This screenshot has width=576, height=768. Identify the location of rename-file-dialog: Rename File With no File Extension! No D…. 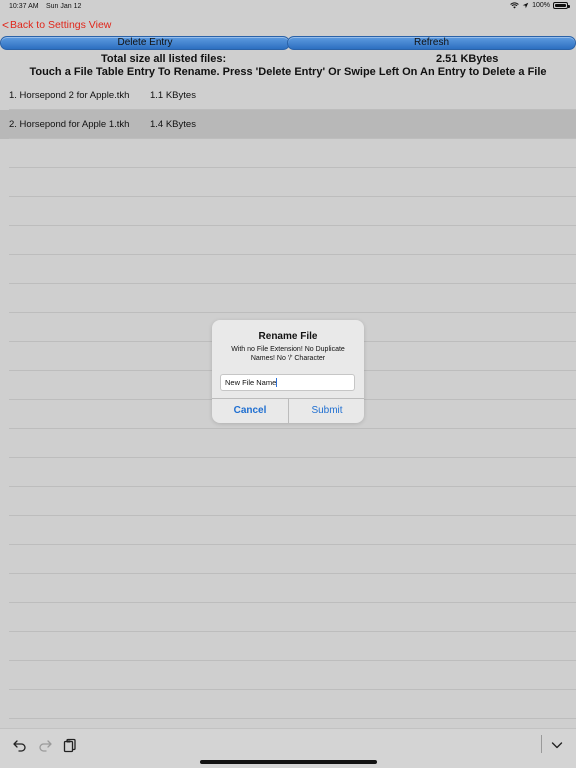
(288, 371).